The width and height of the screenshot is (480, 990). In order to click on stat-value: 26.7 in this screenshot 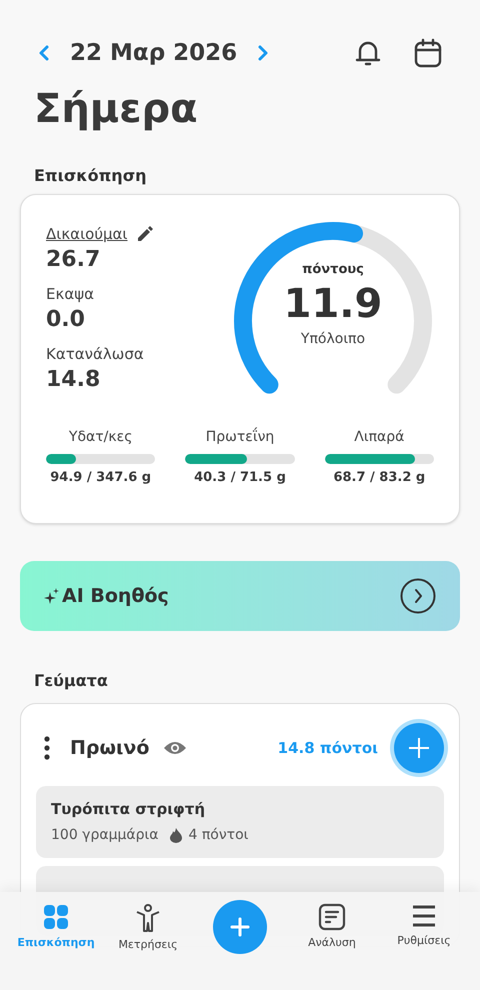, I will do `click(74, 259)`.